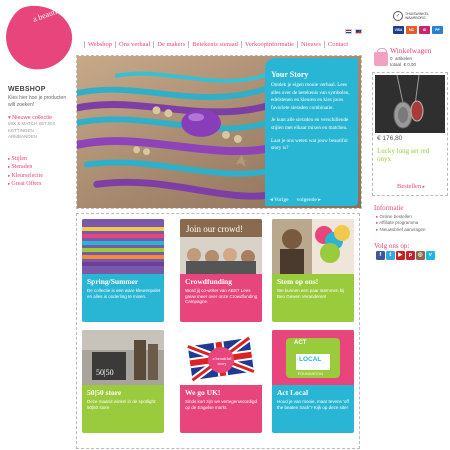  I want to click on store-sign-text: 50|50, so click(105, 372).